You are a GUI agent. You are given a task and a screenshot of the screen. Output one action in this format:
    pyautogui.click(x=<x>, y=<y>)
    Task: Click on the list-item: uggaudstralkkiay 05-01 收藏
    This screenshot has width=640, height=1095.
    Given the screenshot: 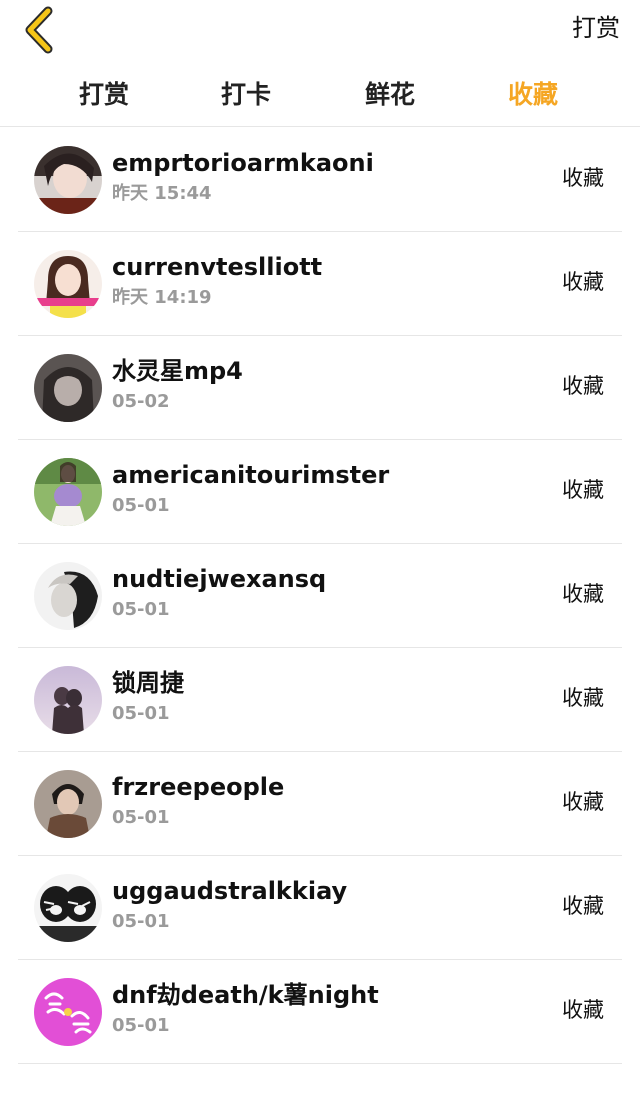 What is the action you would take?
    pyautogui.click(x=320, y=908)
    